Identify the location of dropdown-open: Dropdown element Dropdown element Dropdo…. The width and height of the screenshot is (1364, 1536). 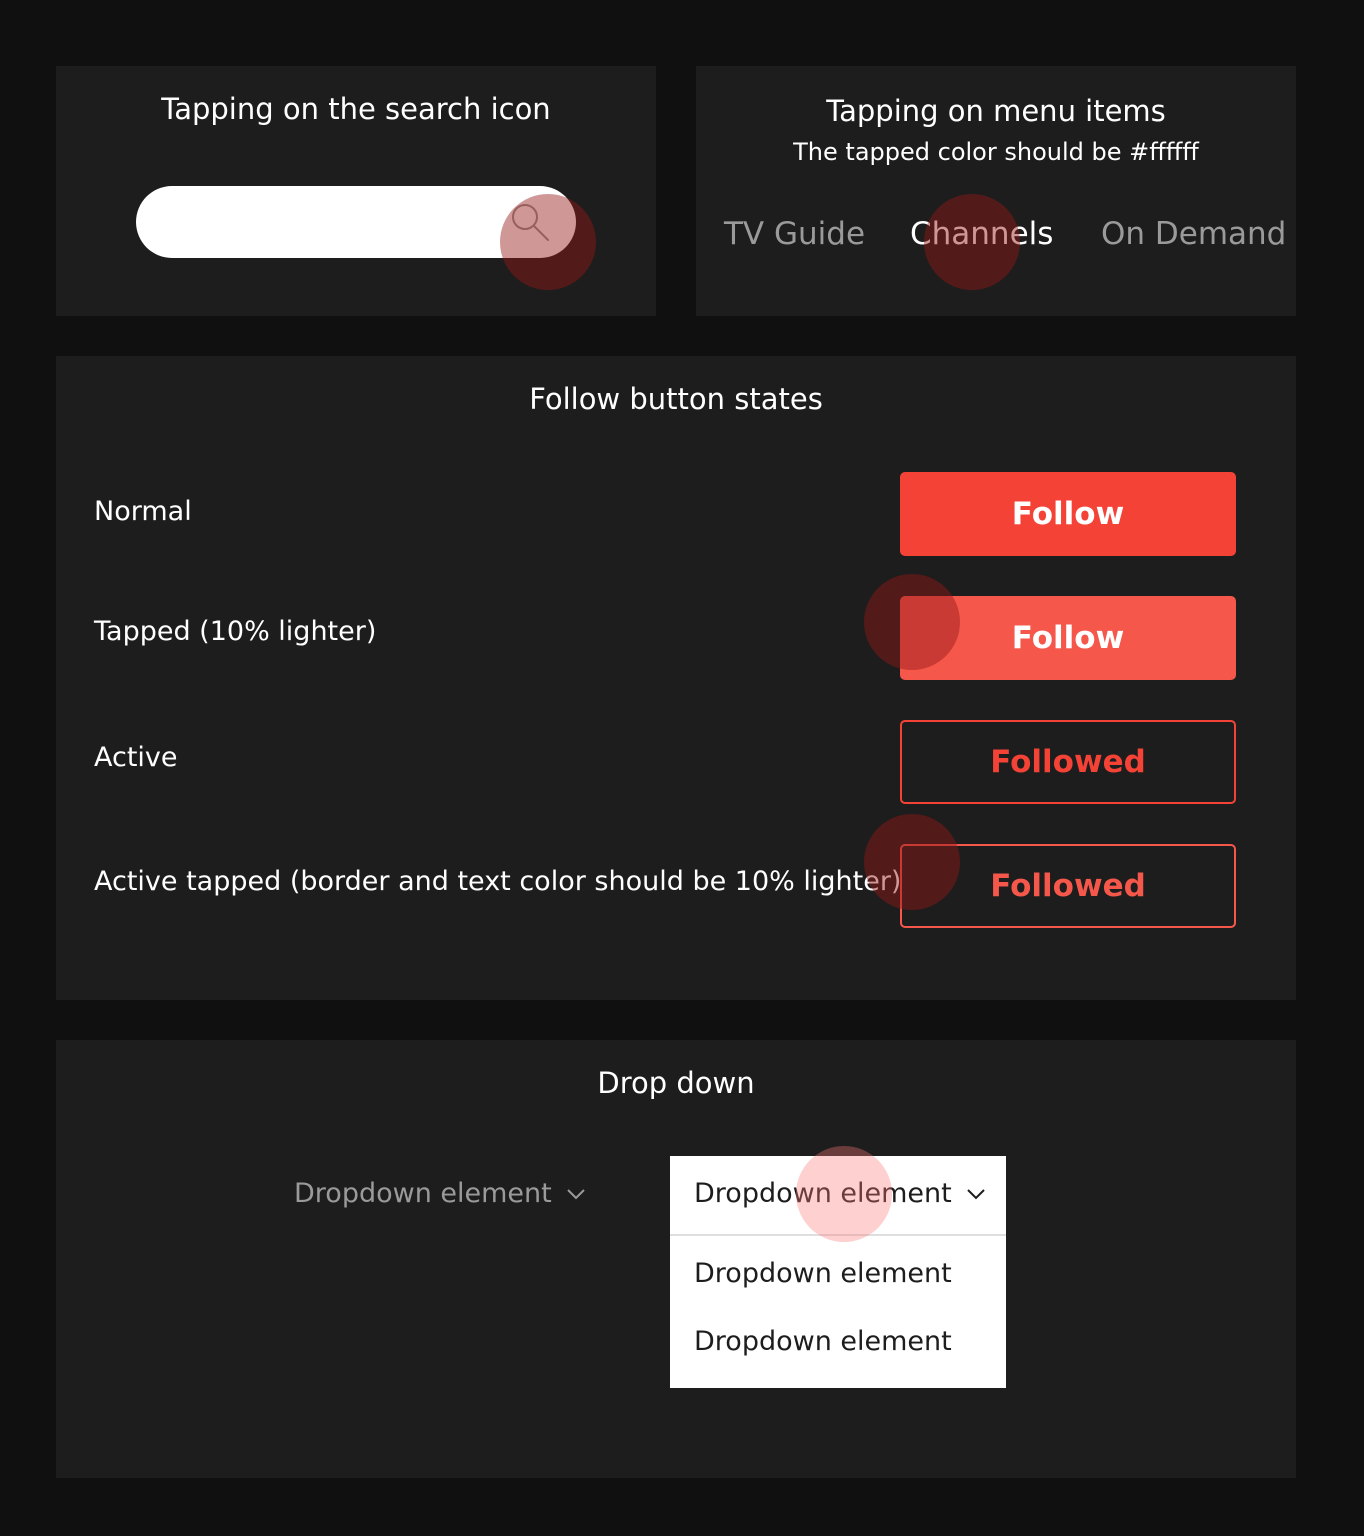
(838, 1272).